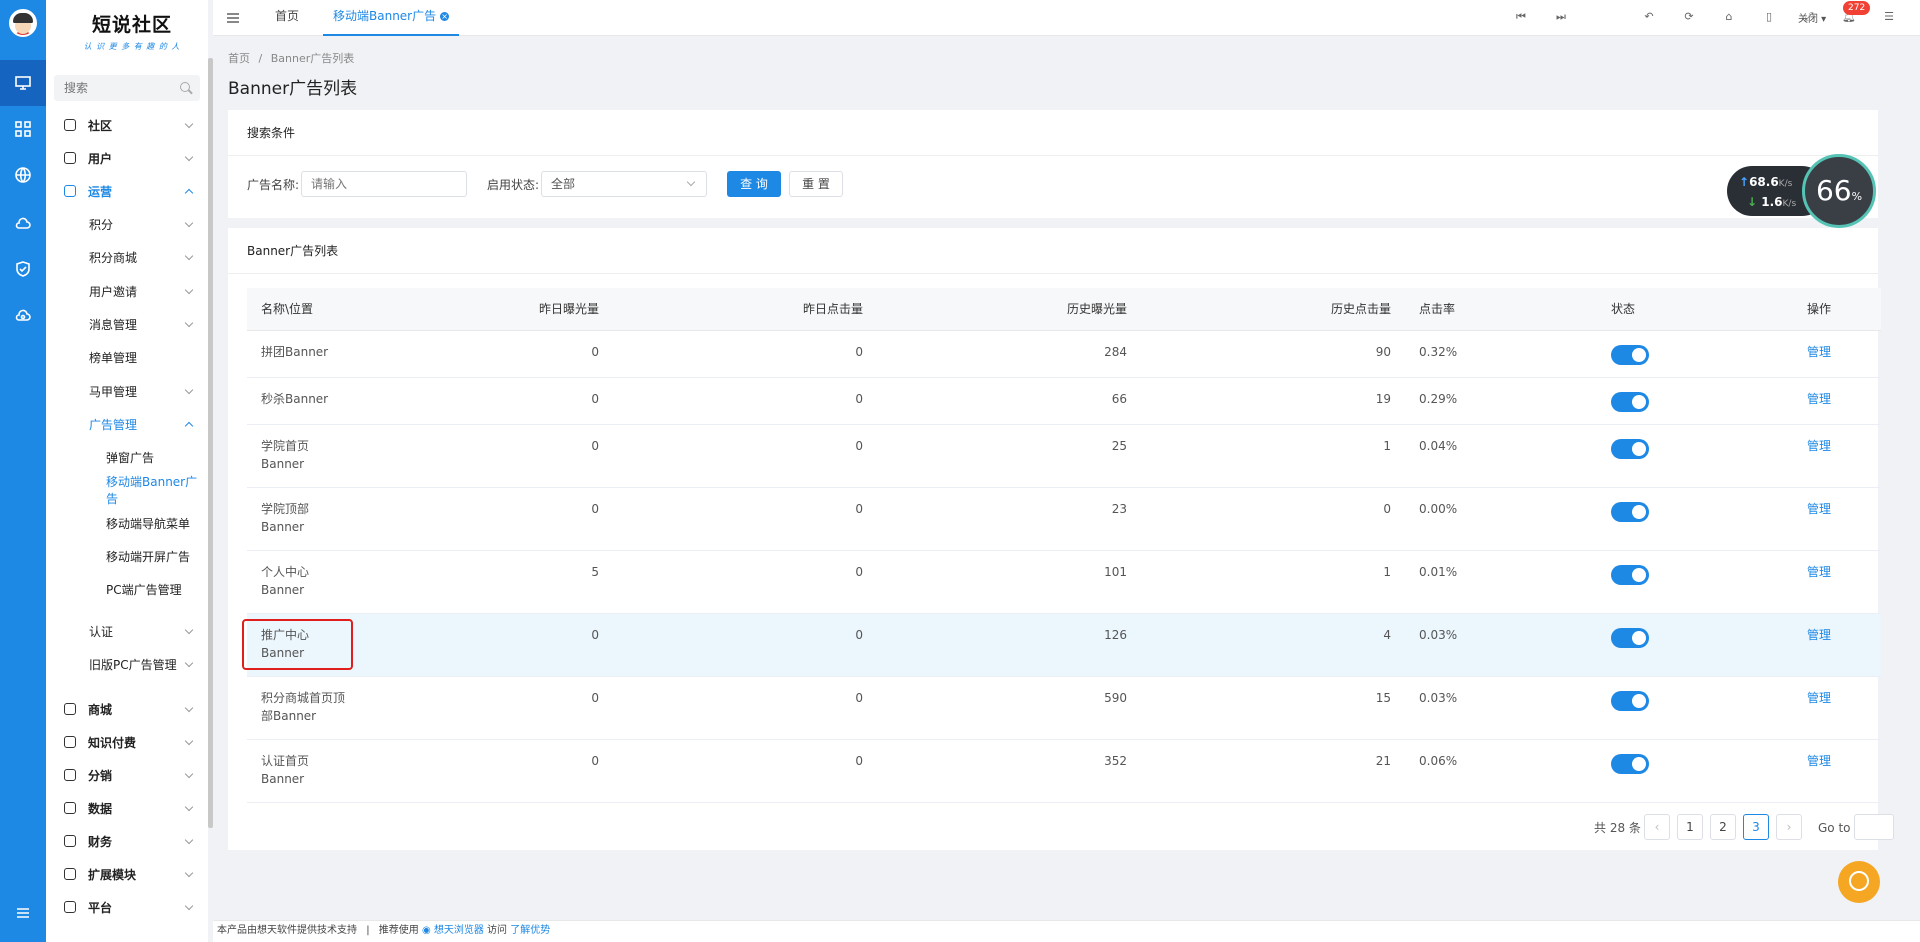  Describe the element at coordinates (530, 930) in the screenshot. I see `footer-learn-link: 了解优势` at that location.